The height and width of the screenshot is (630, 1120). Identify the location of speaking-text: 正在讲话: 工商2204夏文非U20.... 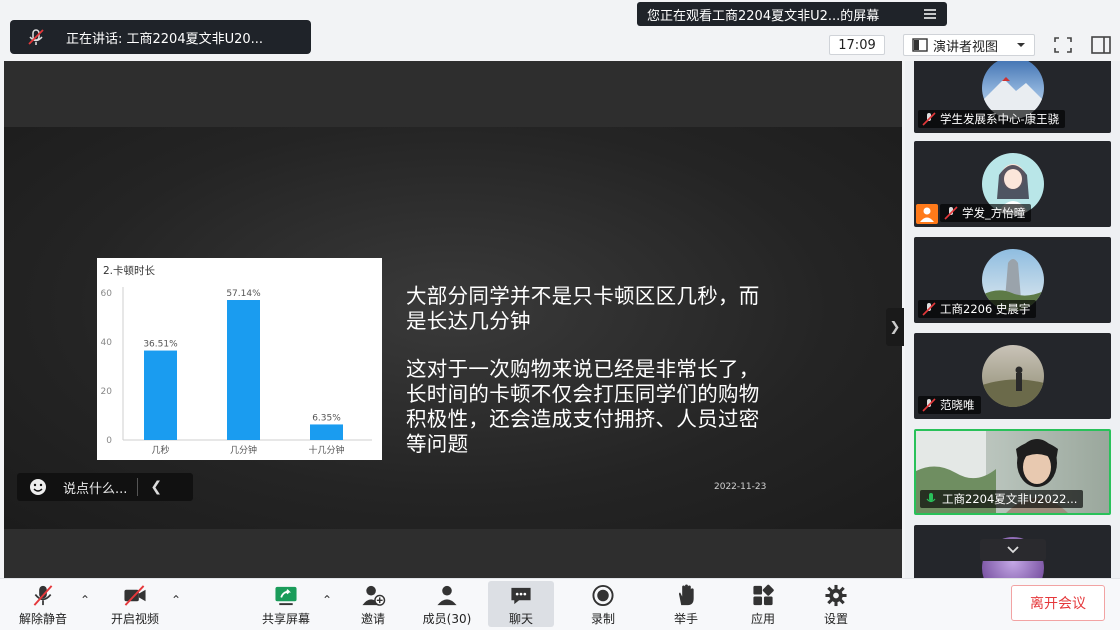
(165, 39).